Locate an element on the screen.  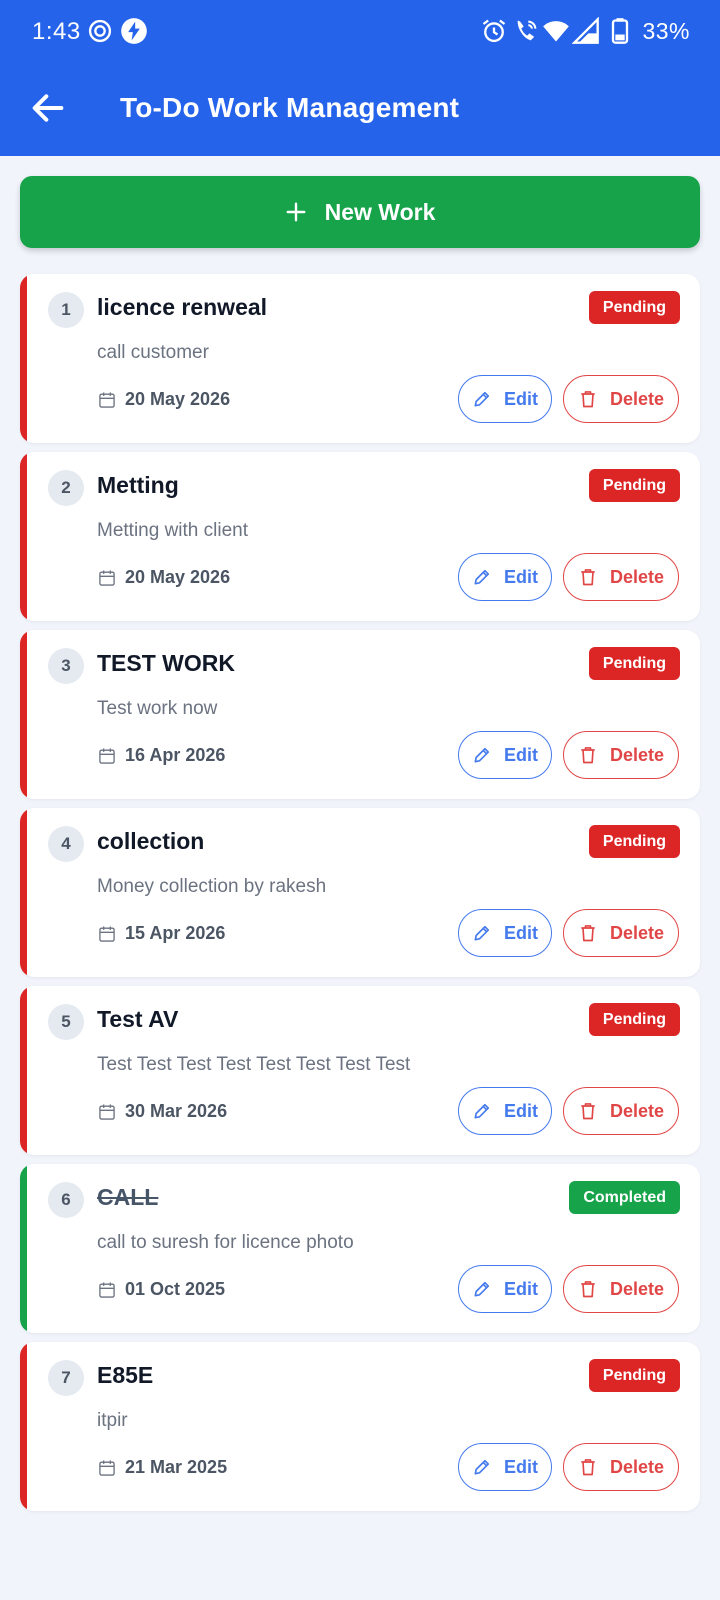
status-badge: Completed is located at coordinates (624, 1197).